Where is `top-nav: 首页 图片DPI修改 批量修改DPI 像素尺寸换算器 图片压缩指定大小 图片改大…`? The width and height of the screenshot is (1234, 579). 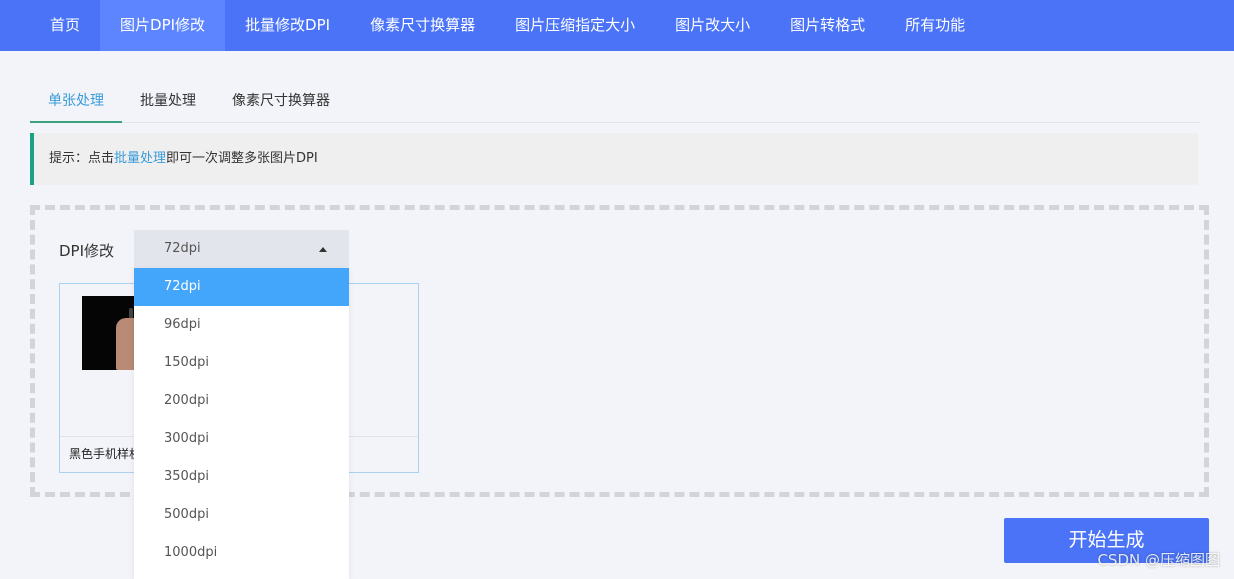 top-nav: 首页 图片DPI修改 批量修改DPI 像素尺寸换算器 图片压缩指定大小 图片改大… is located at coordinates (617, 25).